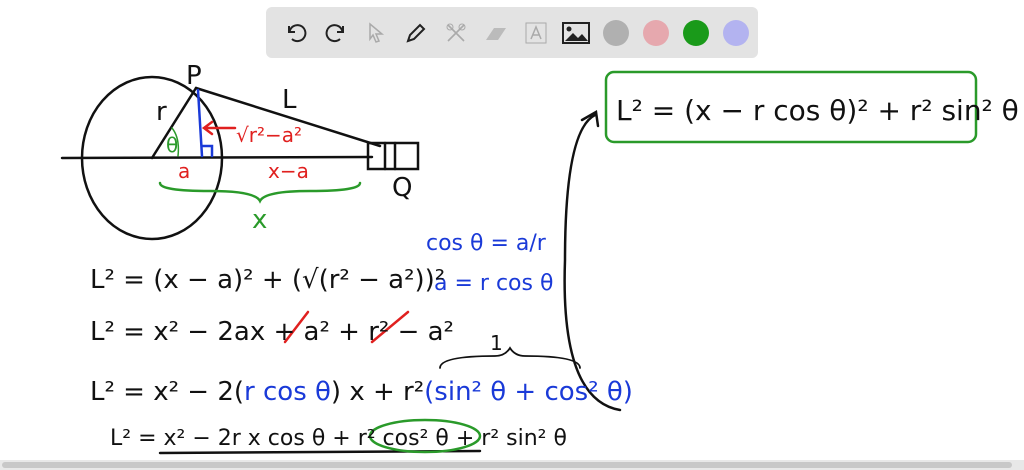 The image size is (1024, 470). What do you see at coordinates (288, 171) in the screenshot?
I see `label-x-minus-a: x−a` at bounding box center [288, 171].